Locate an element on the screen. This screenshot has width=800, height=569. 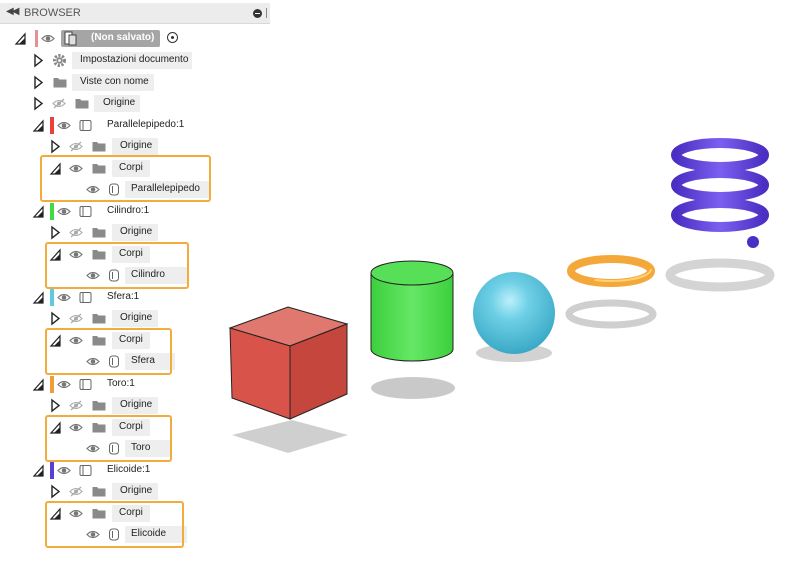
torus-shadow is located at coordinates (611, 314).